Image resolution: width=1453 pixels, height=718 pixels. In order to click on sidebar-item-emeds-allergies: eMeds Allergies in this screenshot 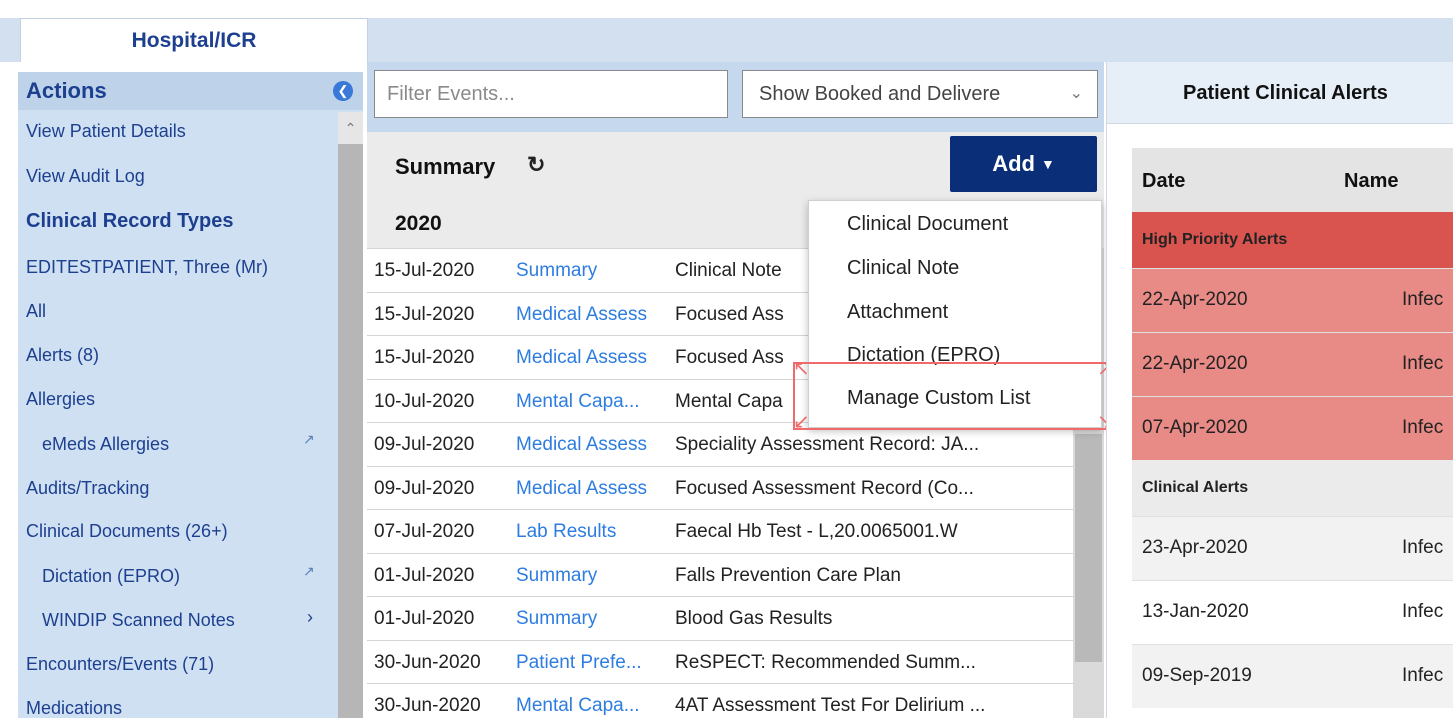, I will do `click(105, 444)`.